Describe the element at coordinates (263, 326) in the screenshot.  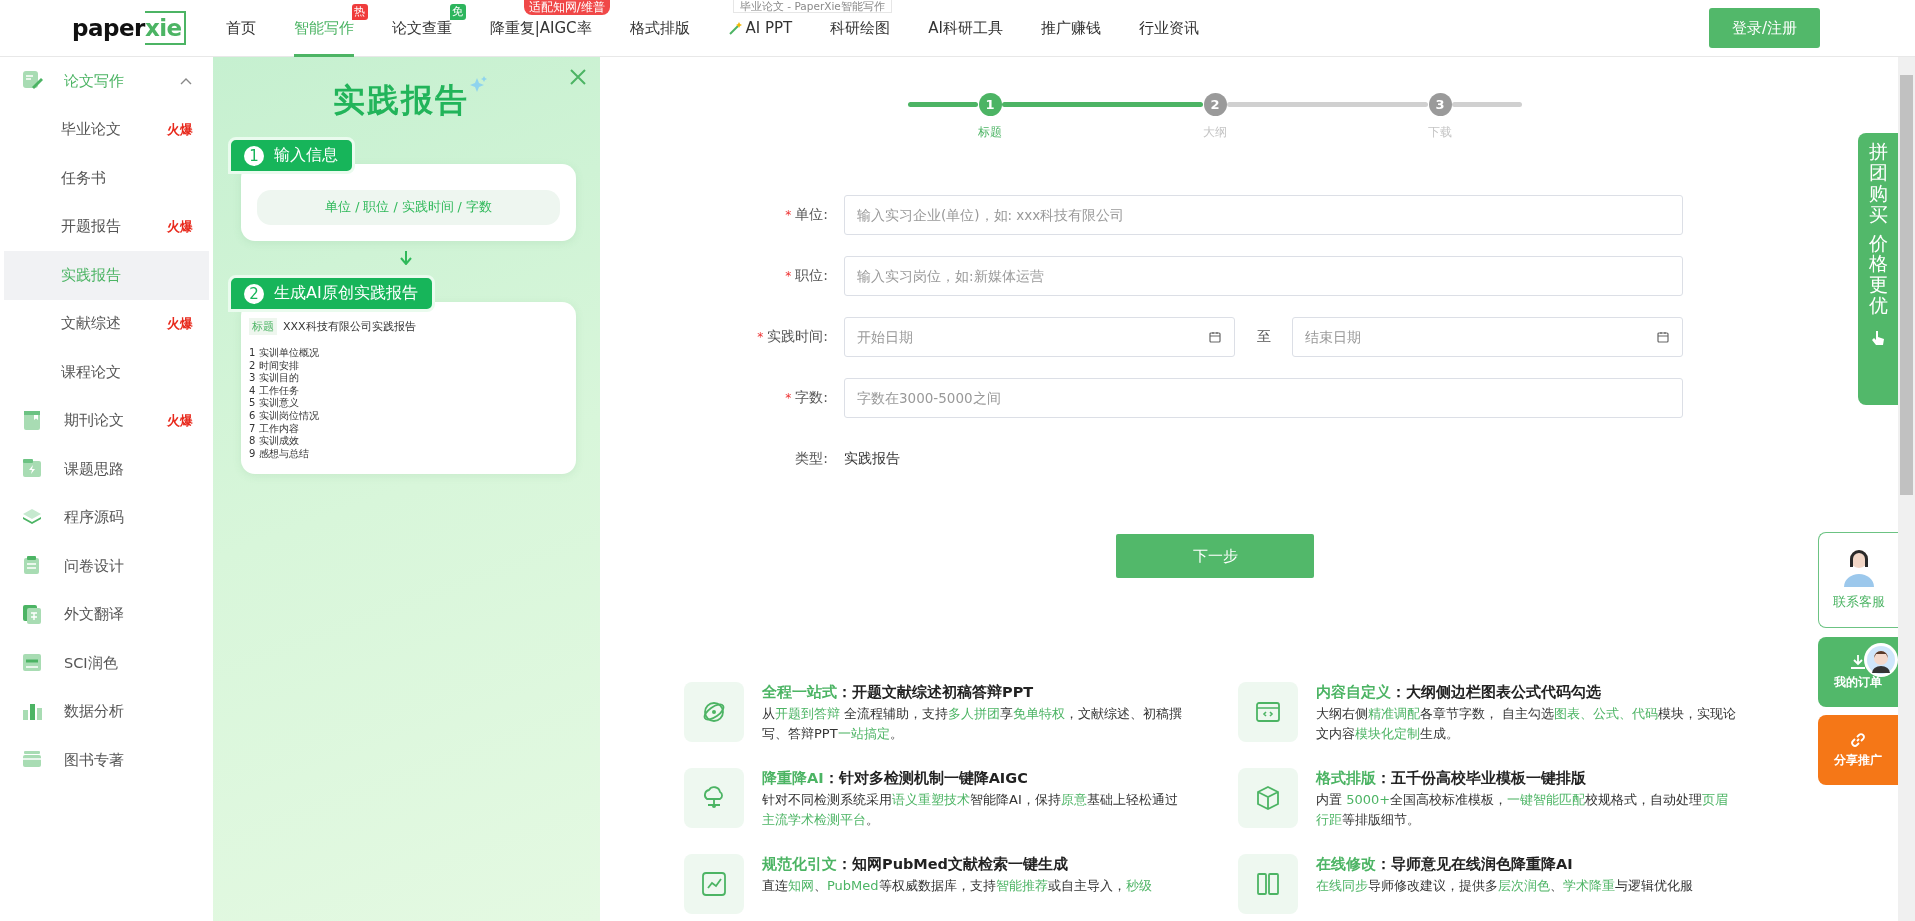
I see `title-tag: 标题` at that location.